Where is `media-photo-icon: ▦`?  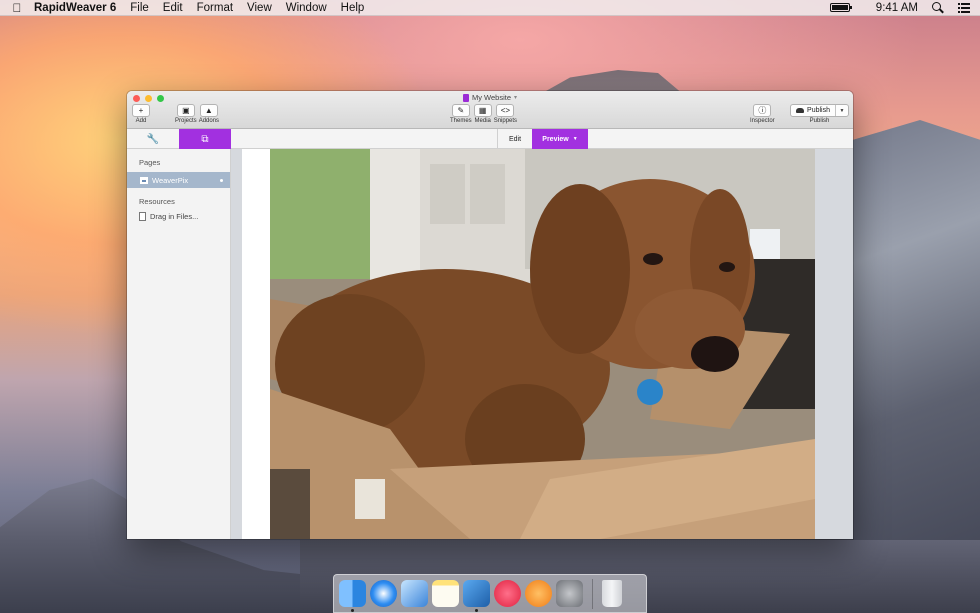 media-photo-icon: ▦ is located at coordinates (482, 110).